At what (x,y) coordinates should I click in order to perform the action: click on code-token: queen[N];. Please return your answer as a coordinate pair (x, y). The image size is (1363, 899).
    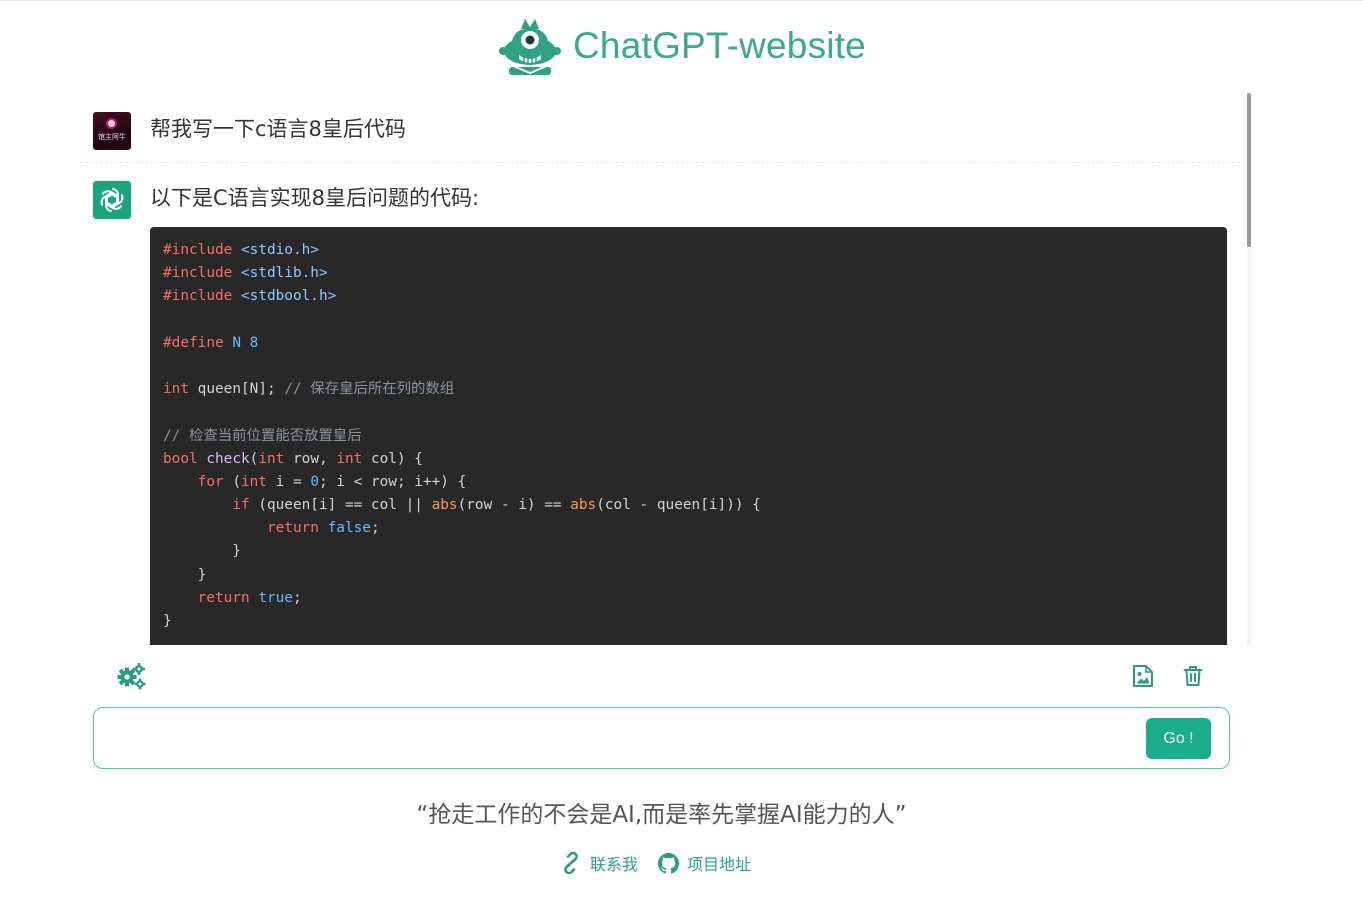
    Looking at the image, I should click on (237, 389).